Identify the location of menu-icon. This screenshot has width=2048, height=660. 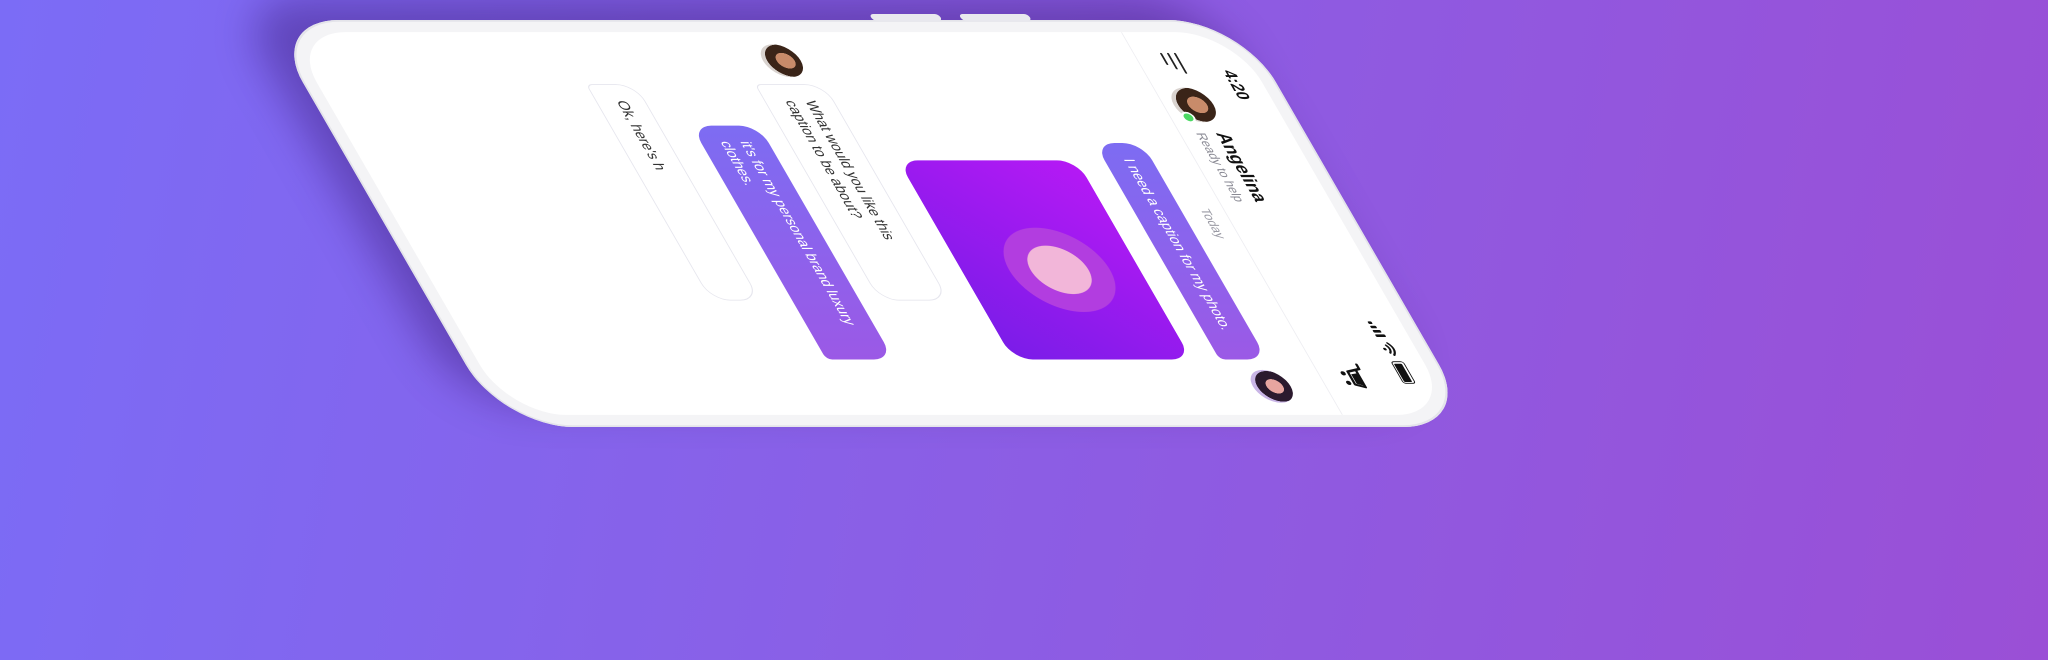
(1173, 63).